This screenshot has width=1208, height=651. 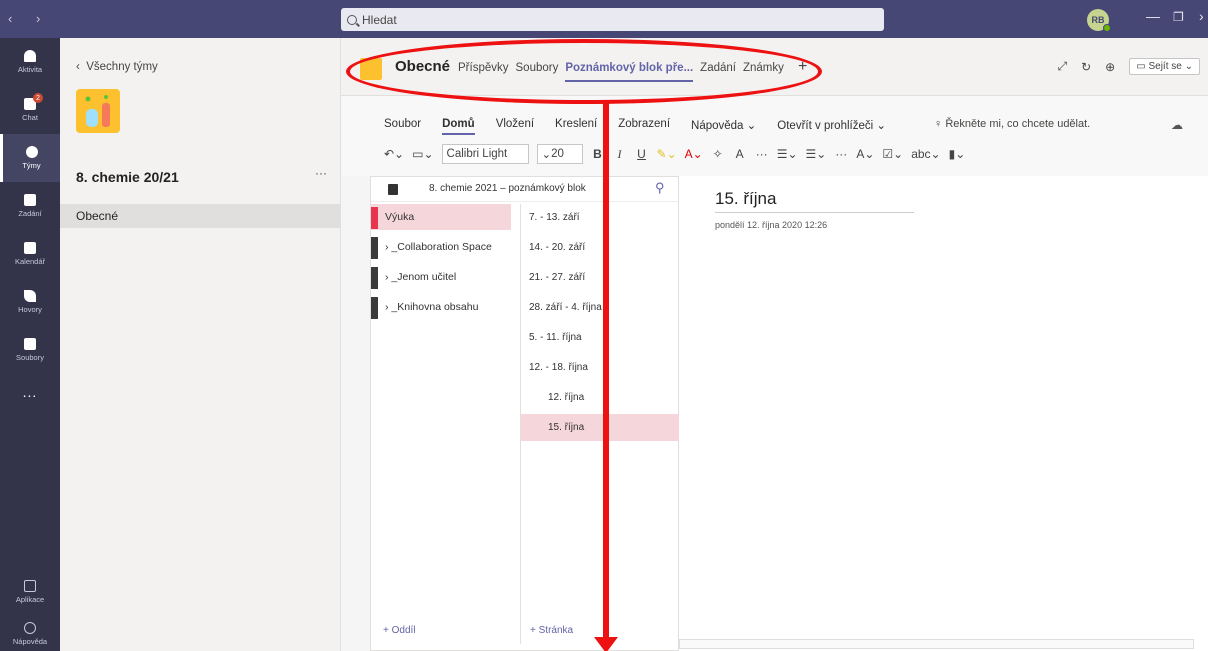 What do you see at coordinates (31, 165) in the screenshot?
I see `rail-label: Týmy` at bounding box center [31, 165].